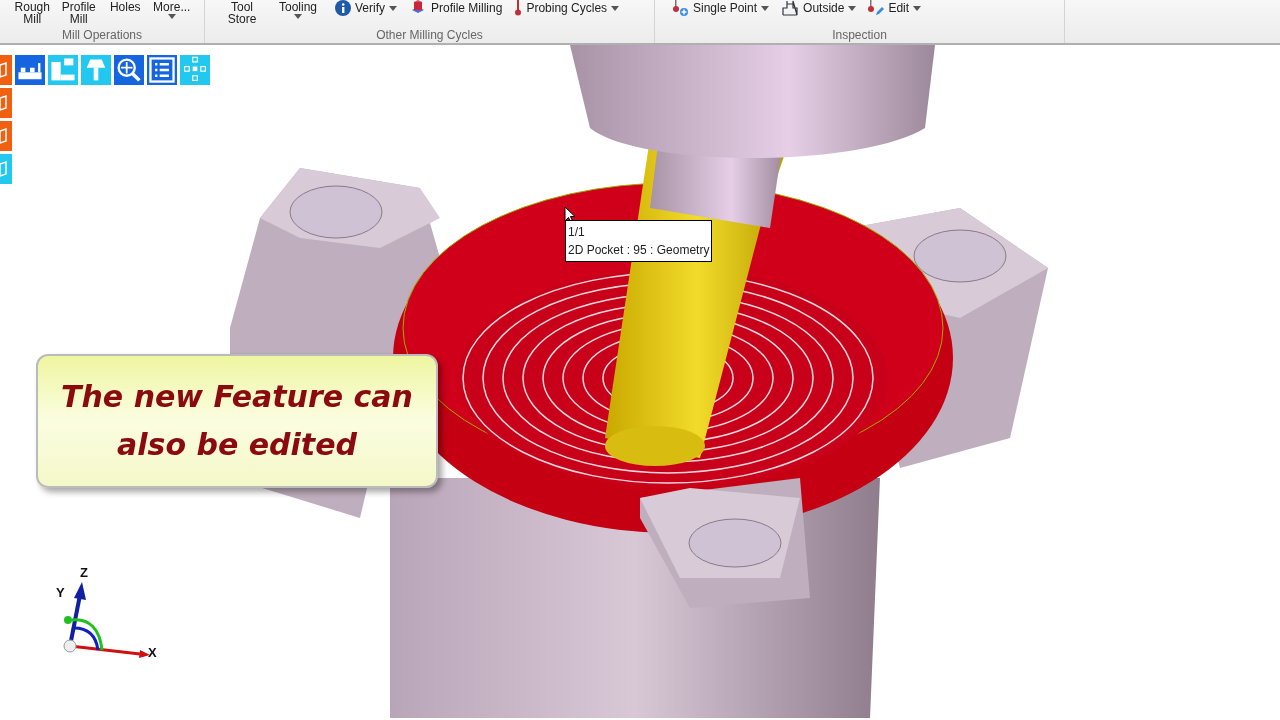 This screenshot has width=1280, height=720. What do you see at coordinates (570, 215) in the screenshot?
I see `mouse-cursor-icon` at bounding box center [570, 215].